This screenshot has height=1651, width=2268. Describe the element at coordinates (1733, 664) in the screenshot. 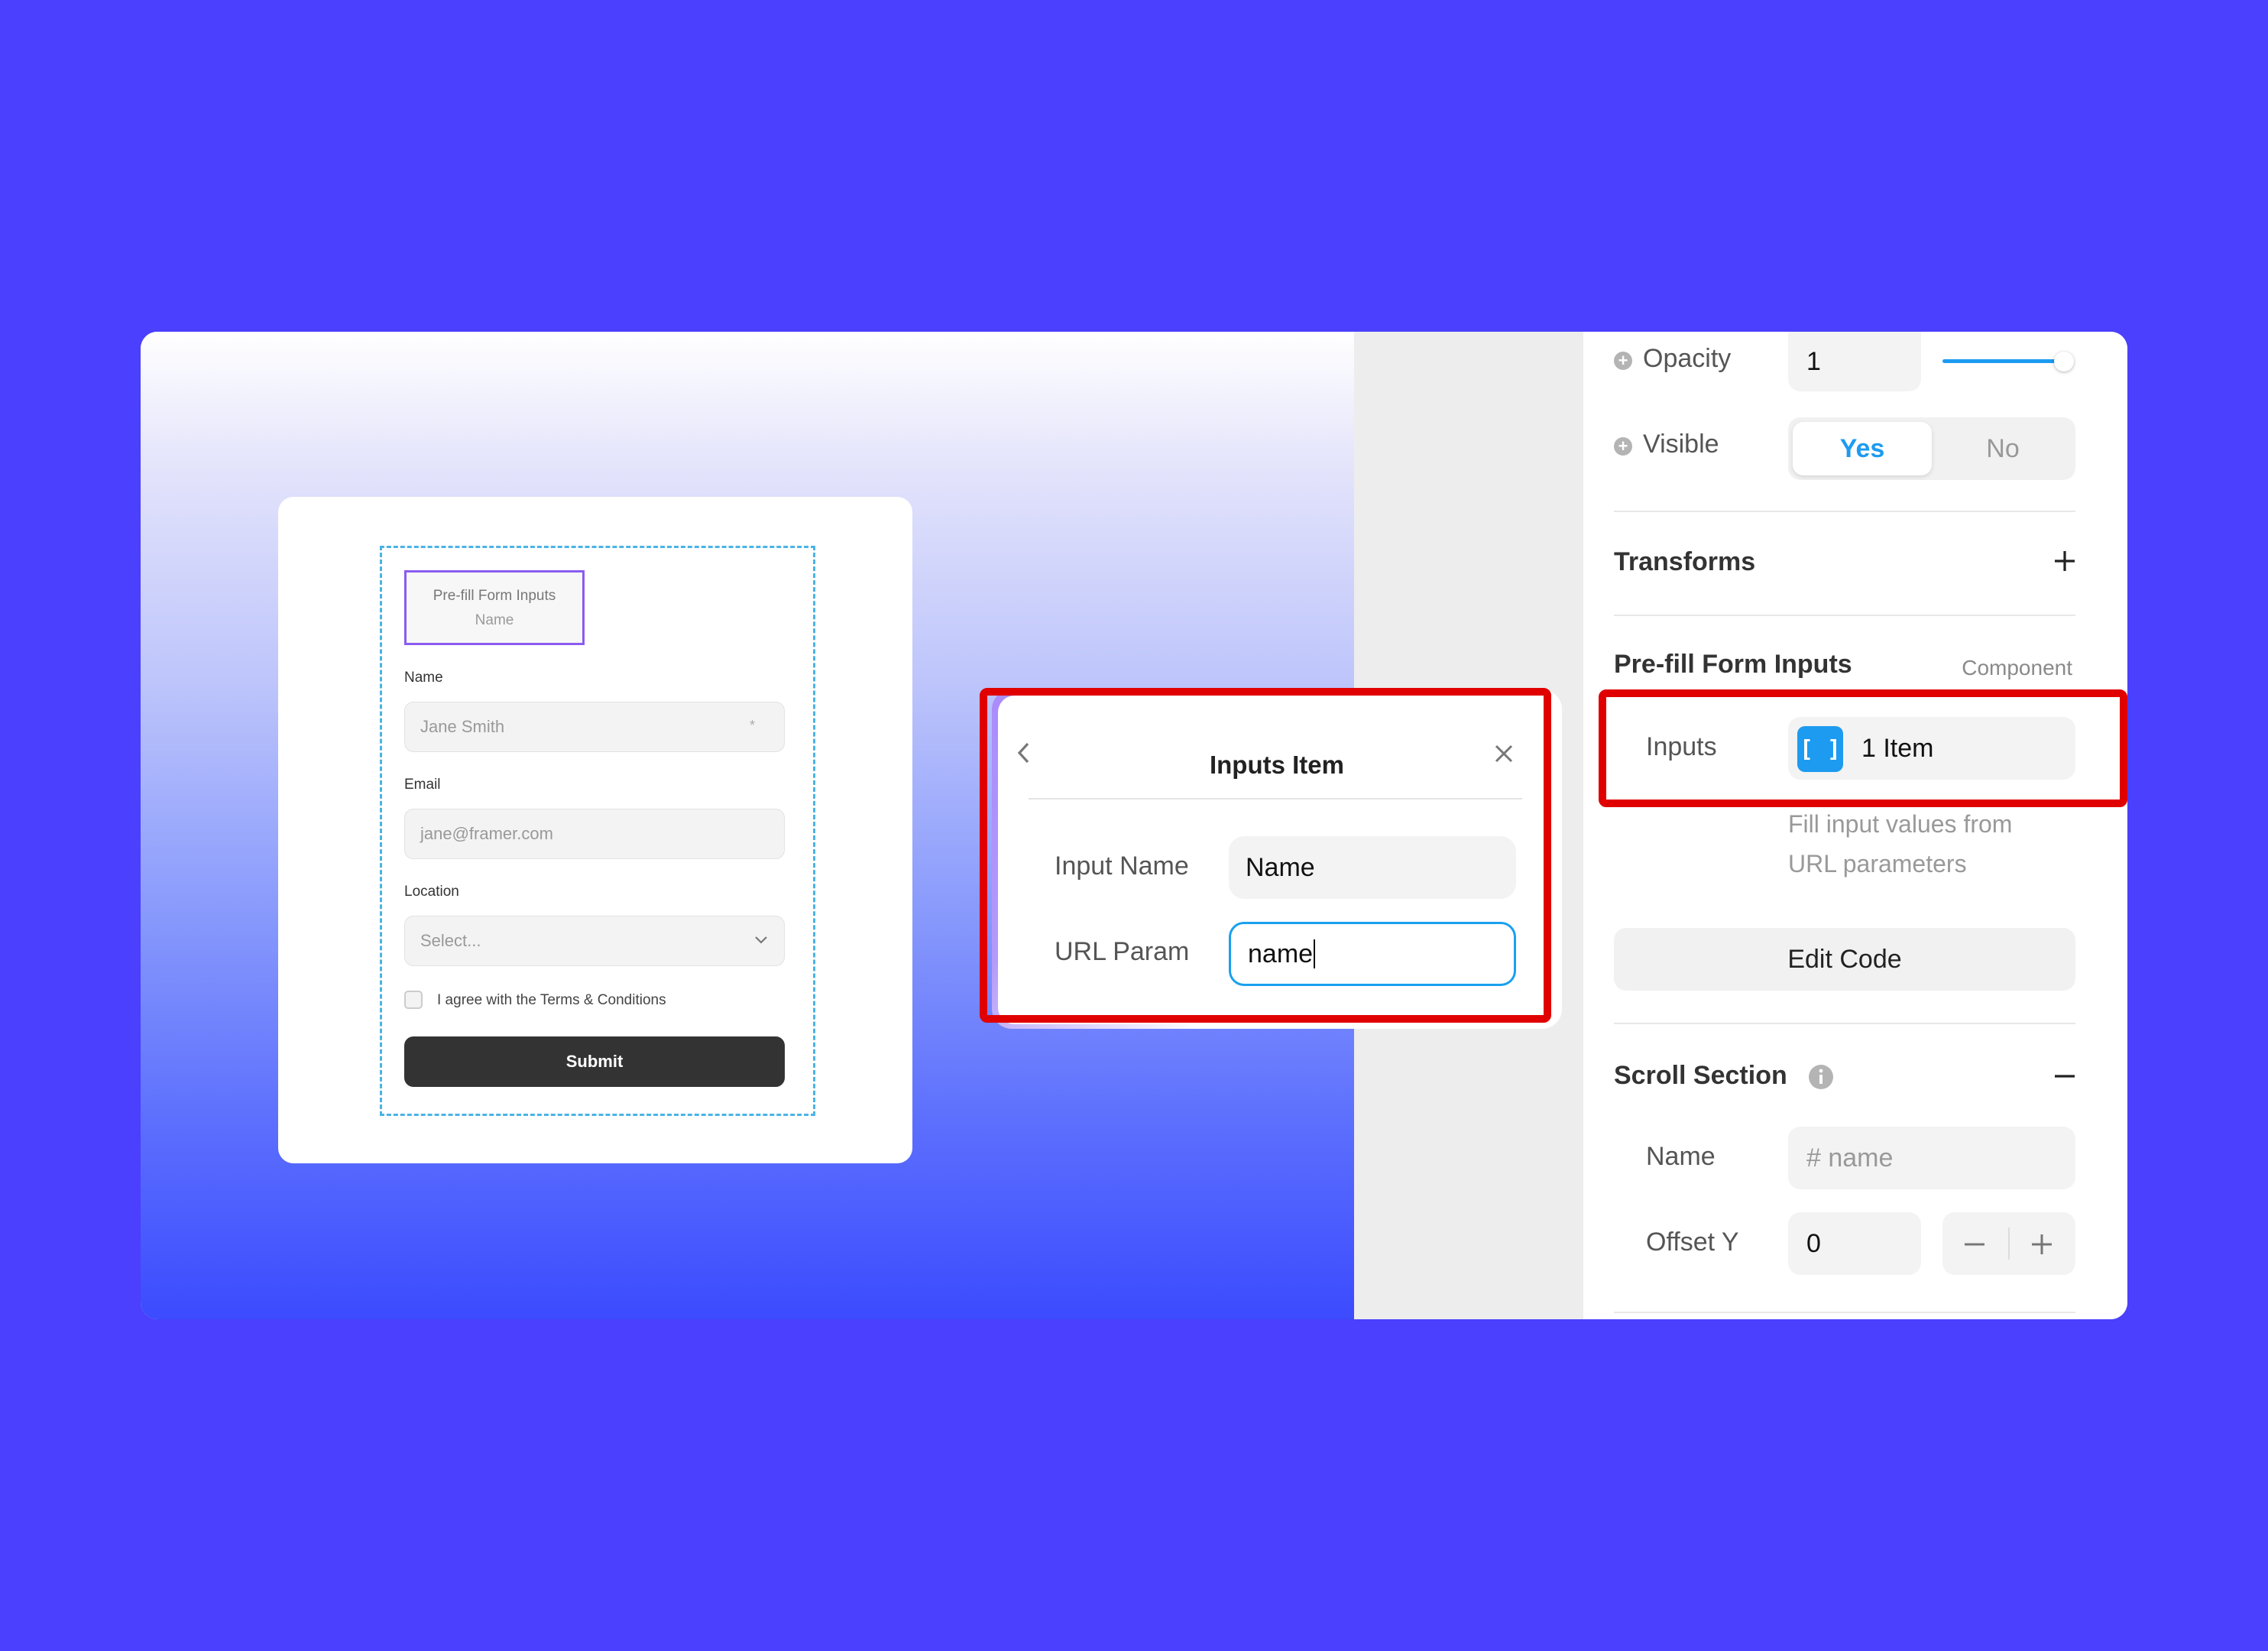

I see `component-heading: Pre-fill Form Inputs` at that location.